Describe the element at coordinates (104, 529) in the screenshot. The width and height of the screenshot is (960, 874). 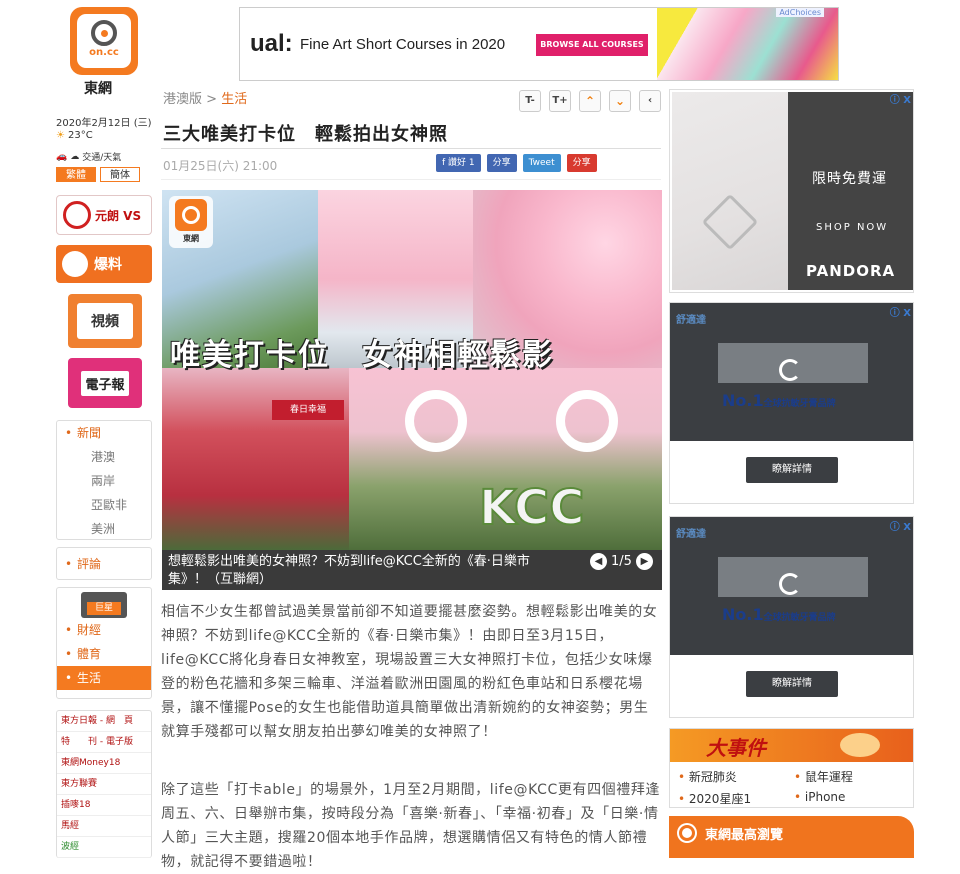
I see `nav-americas: 美洲` at that location.